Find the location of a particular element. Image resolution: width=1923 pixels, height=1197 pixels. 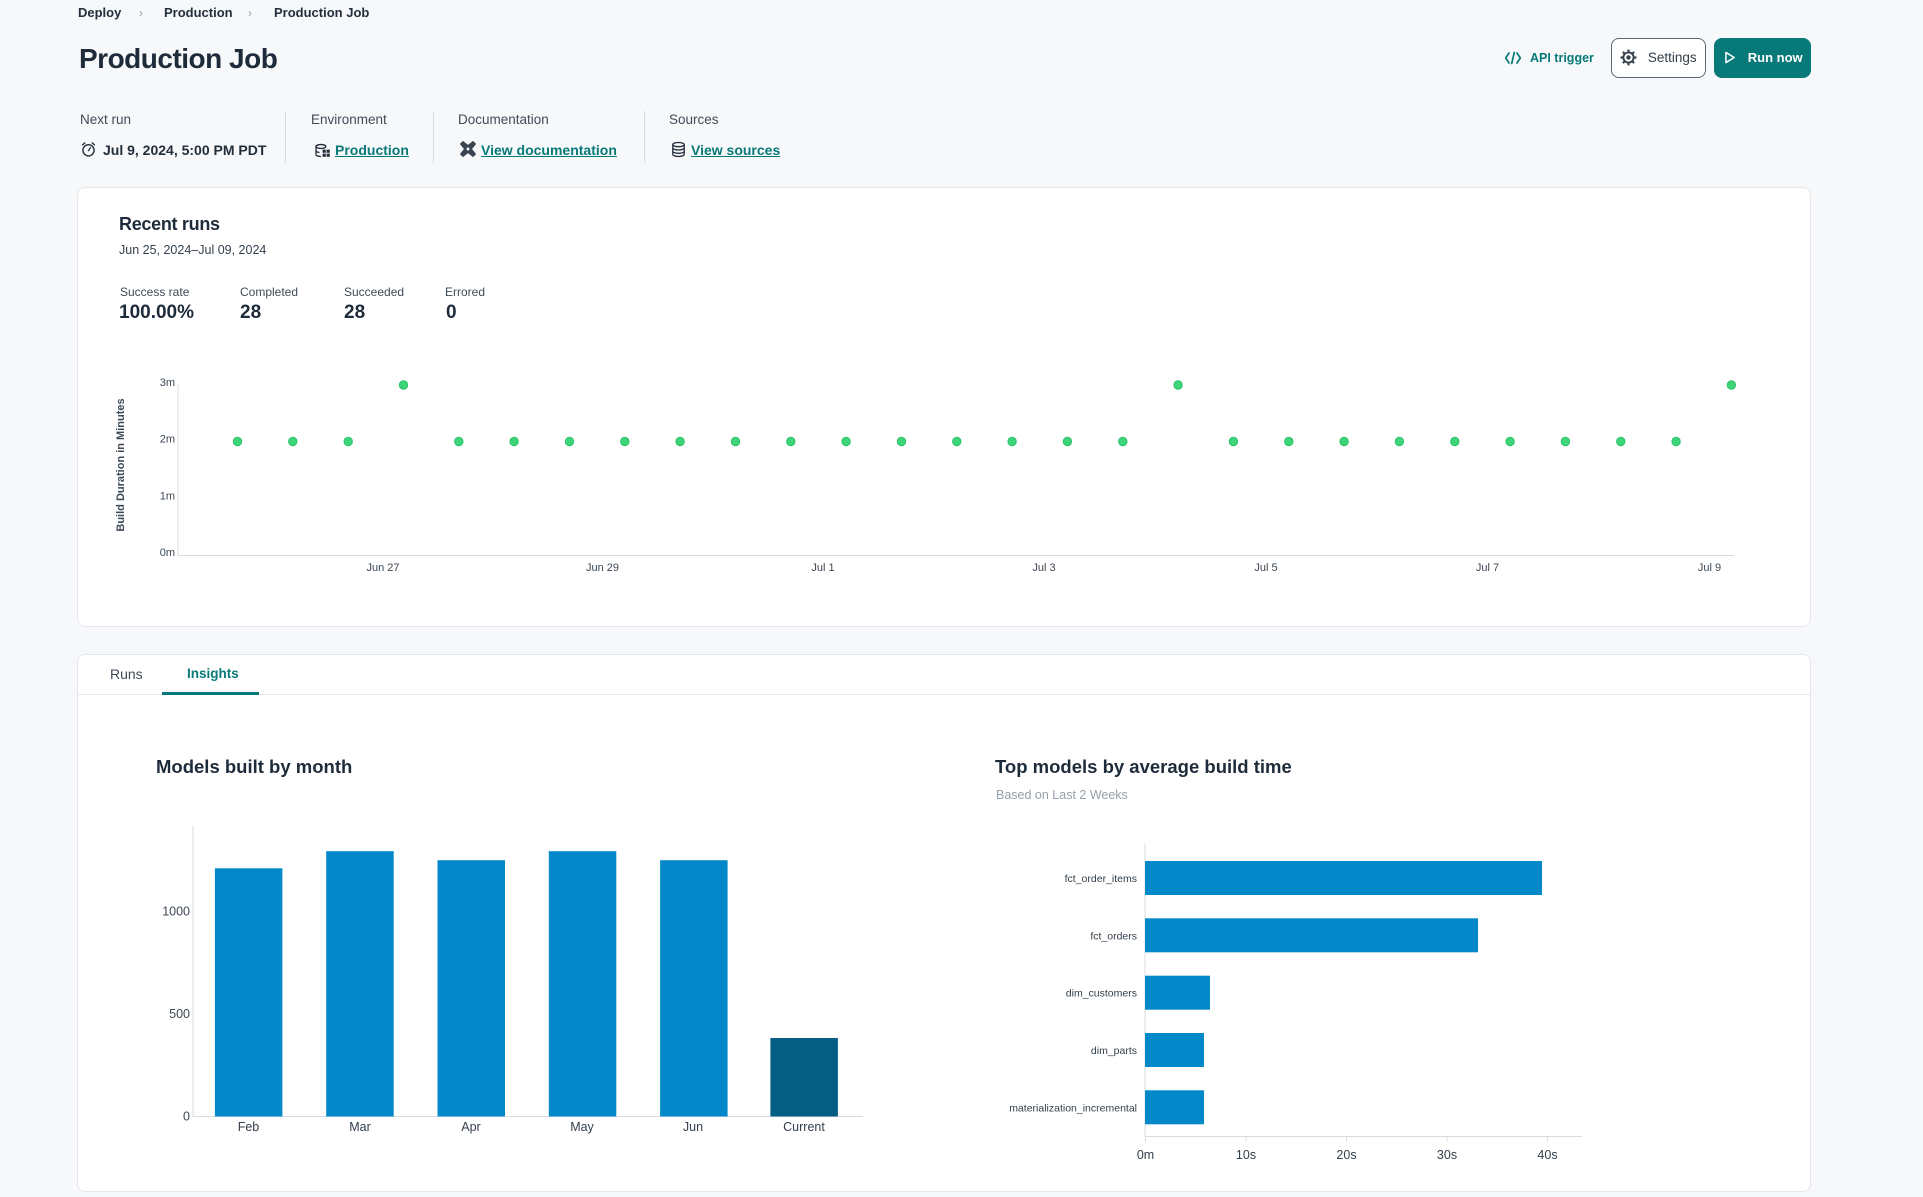

svg-text: fct_order_items is located at coordinates (1101, 879).